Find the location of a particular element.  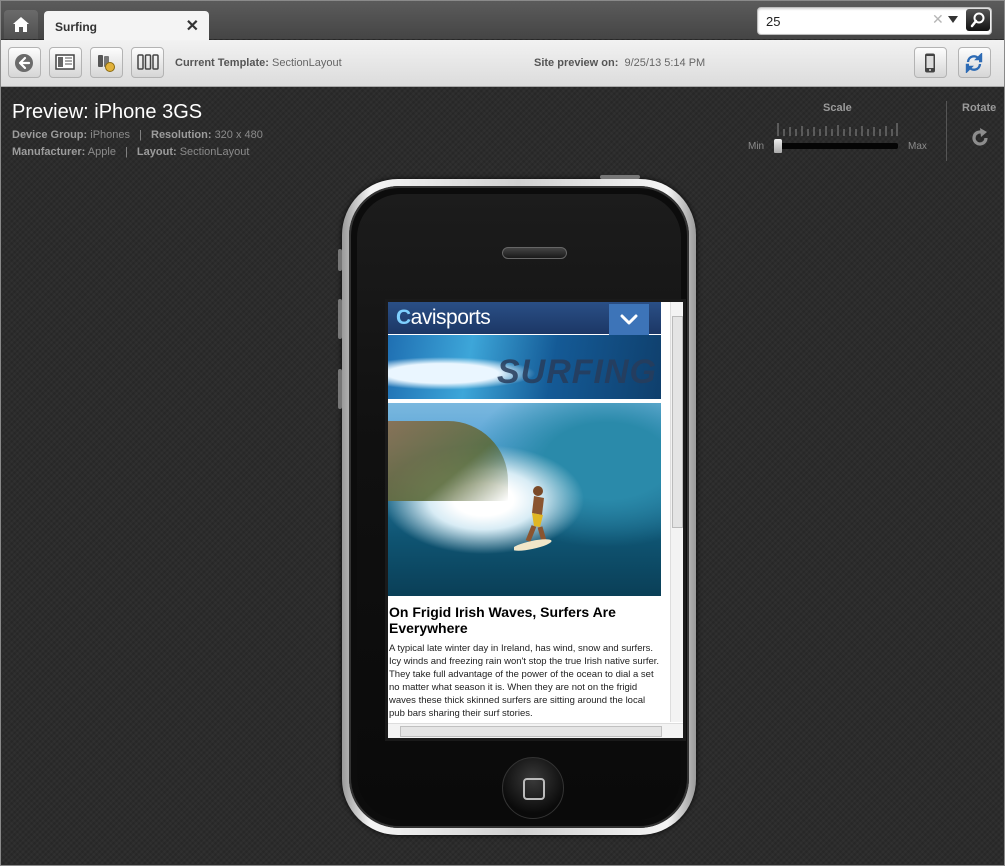

home-icon is located at coordinates (21, 24).